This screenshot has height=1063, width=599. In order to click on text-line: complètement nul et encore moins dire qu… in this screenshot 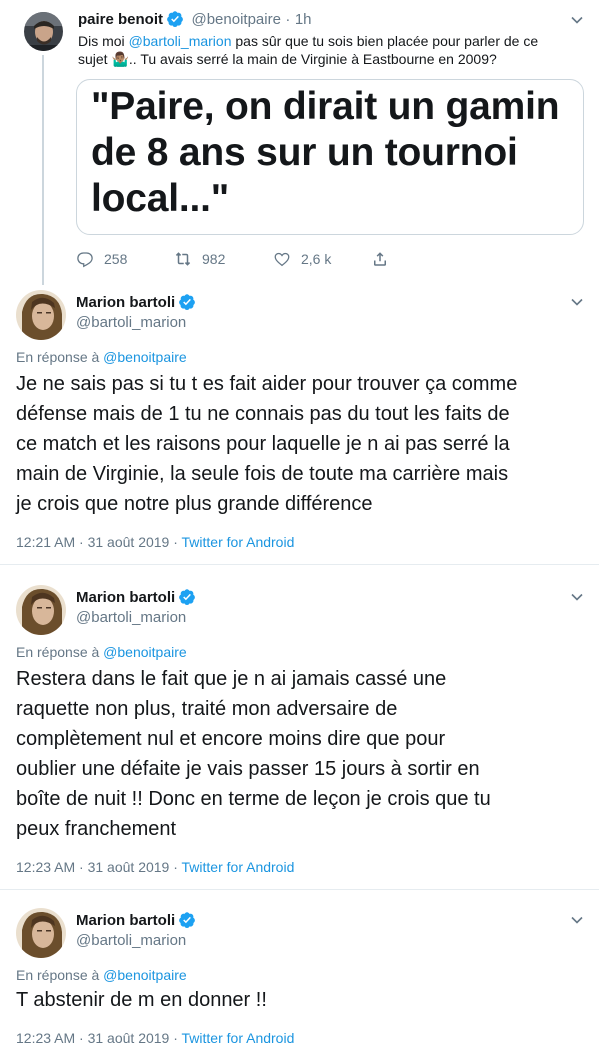, I will do `click(231, 739)`.